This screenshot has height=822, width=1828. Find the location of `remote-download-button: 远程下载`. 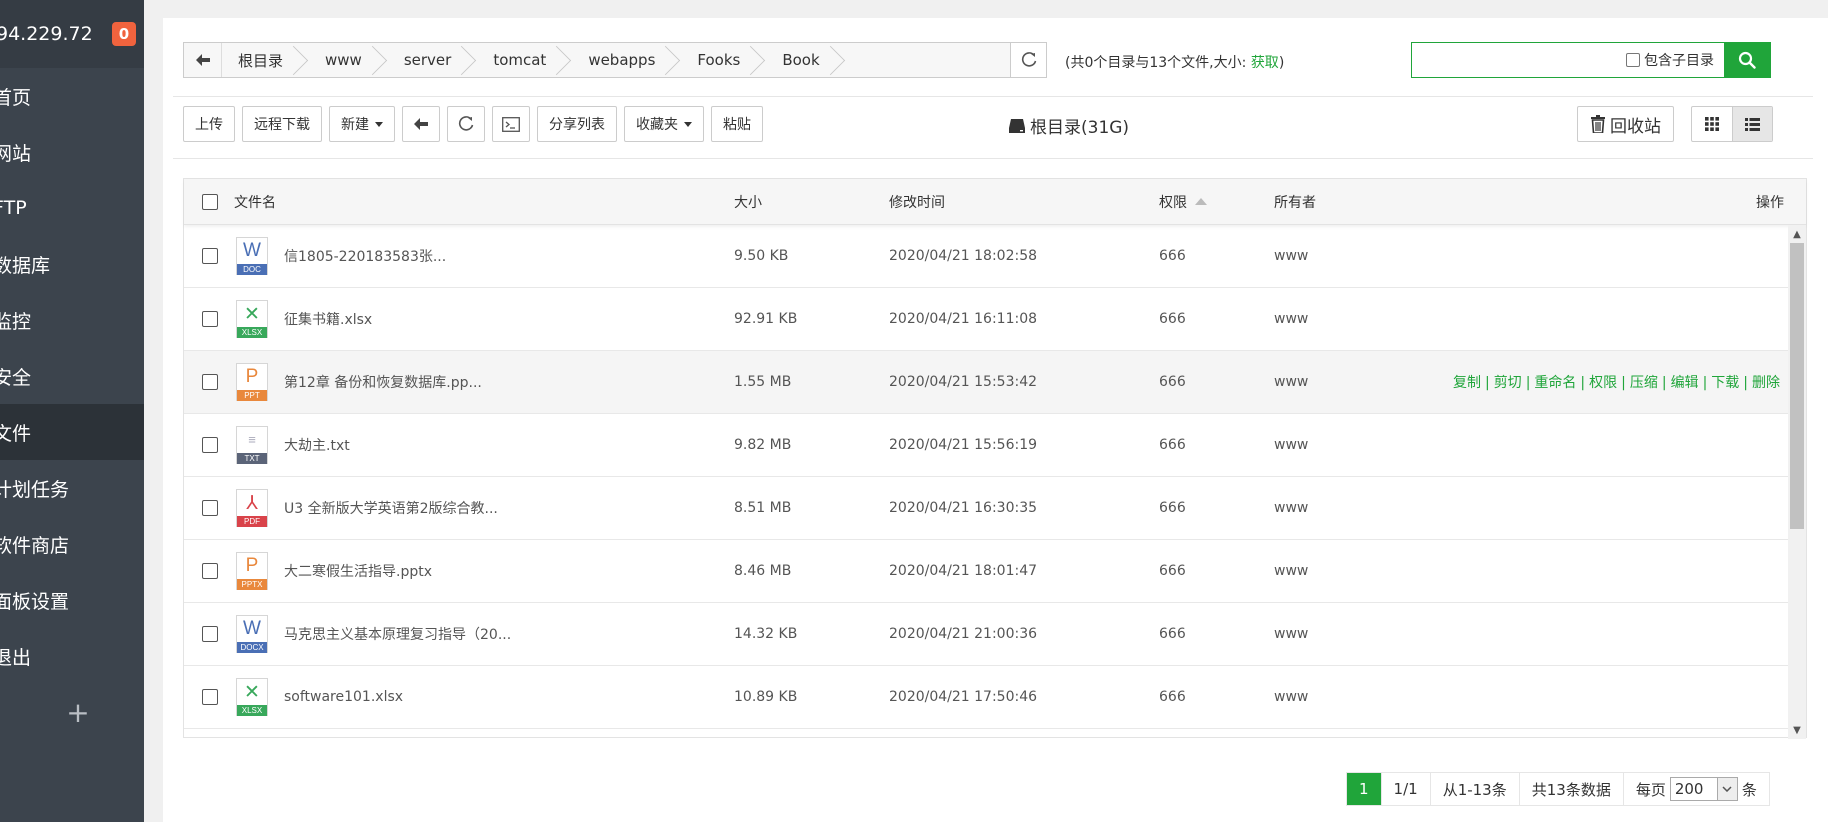

remote-download-button: 远程下载 is located at coordinates (282, 124).